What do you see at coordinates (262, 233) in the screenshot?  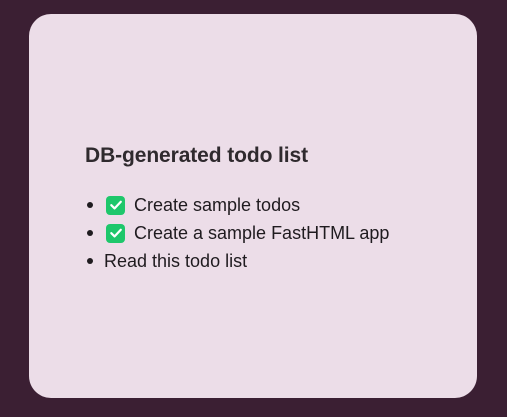 I see `todo-label: Create a sample FastHTML app` at bounding box center [262, 233].